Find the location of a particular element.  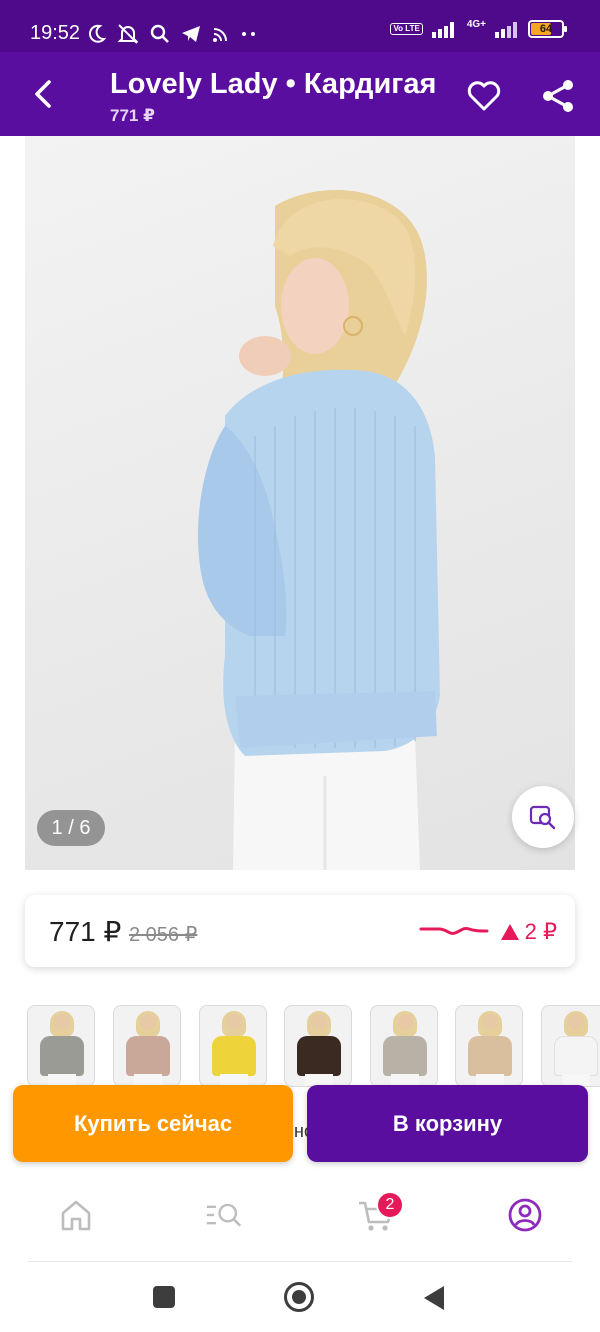

price-change: 2 ₽ is located at coordinates (528, 932).